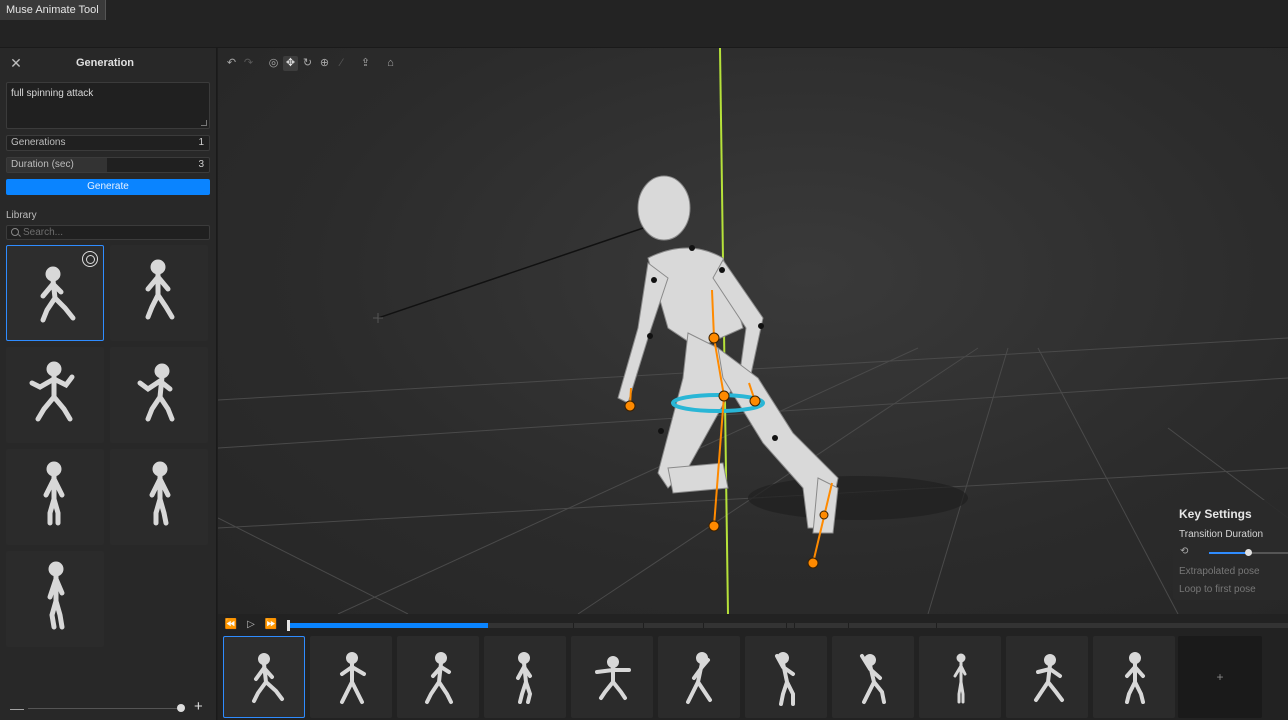 This screenshot has height=720, width=1288. I want to click on transition-slider-fill, so click(1228, 553).